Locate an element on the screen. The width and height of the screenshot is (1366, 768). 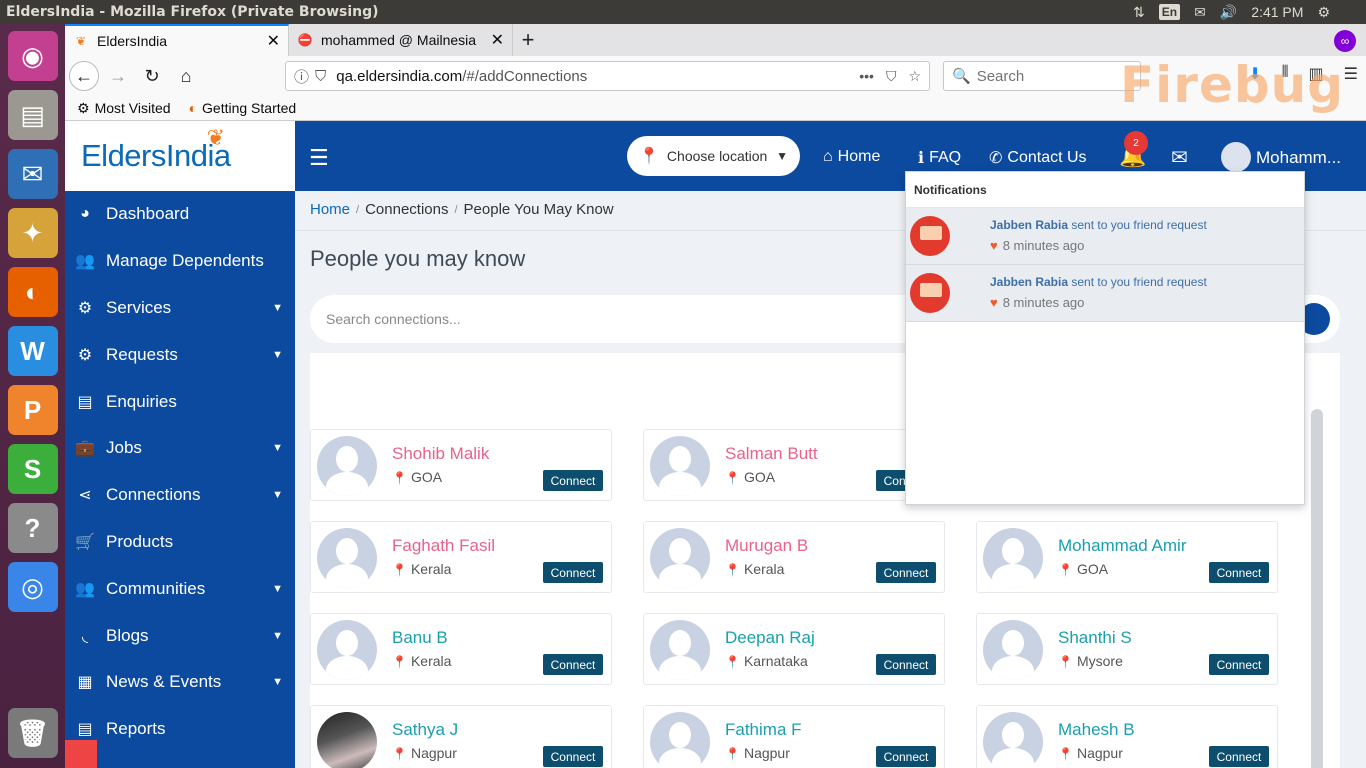
page-actions-icon: ••• is located at coordinates (866, 76).